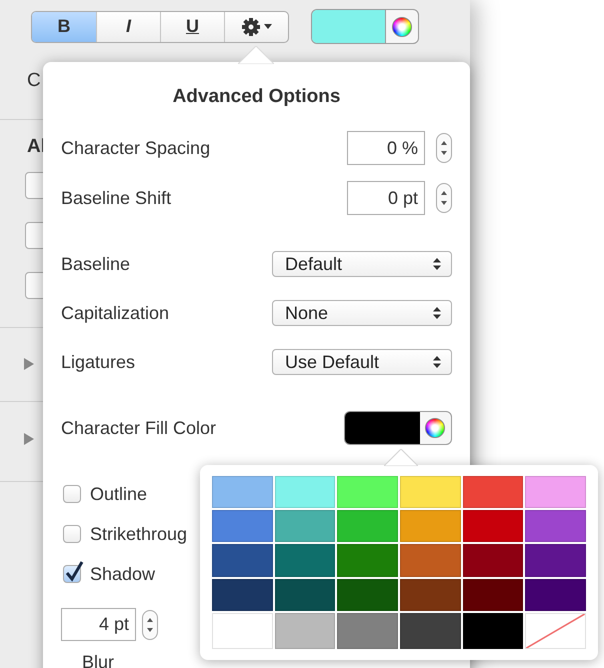 This screenshot has width=604, height=668. I want to click on field-label: Baseline Shift, so click(116, 198).